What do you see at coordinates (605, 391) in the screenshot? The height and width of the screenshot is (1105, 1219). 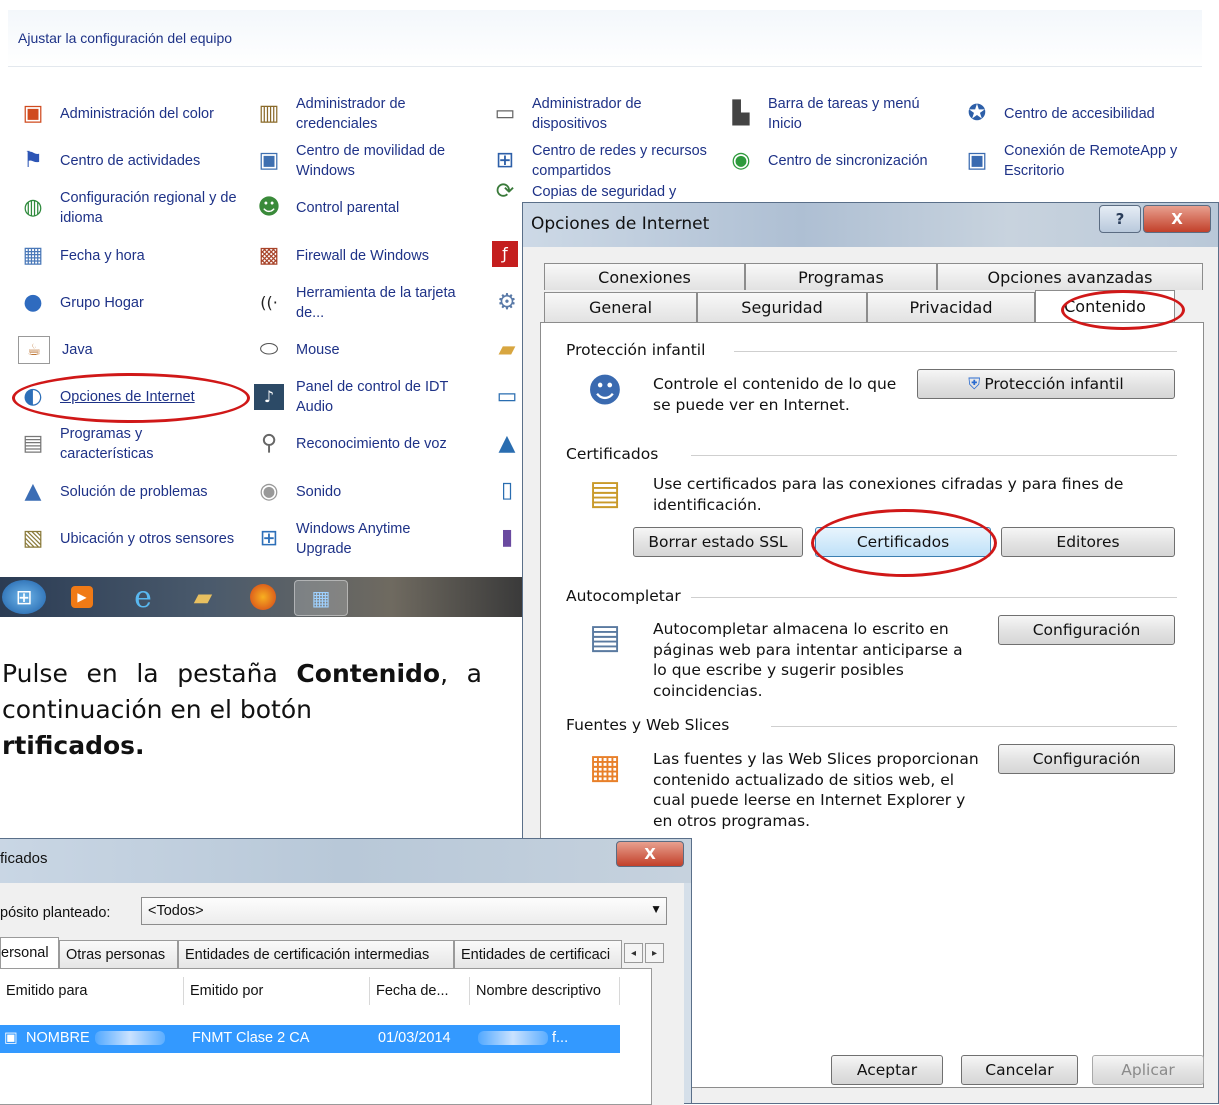 I see `parental-users-icon: ☻` at bounding box center [605, 391].